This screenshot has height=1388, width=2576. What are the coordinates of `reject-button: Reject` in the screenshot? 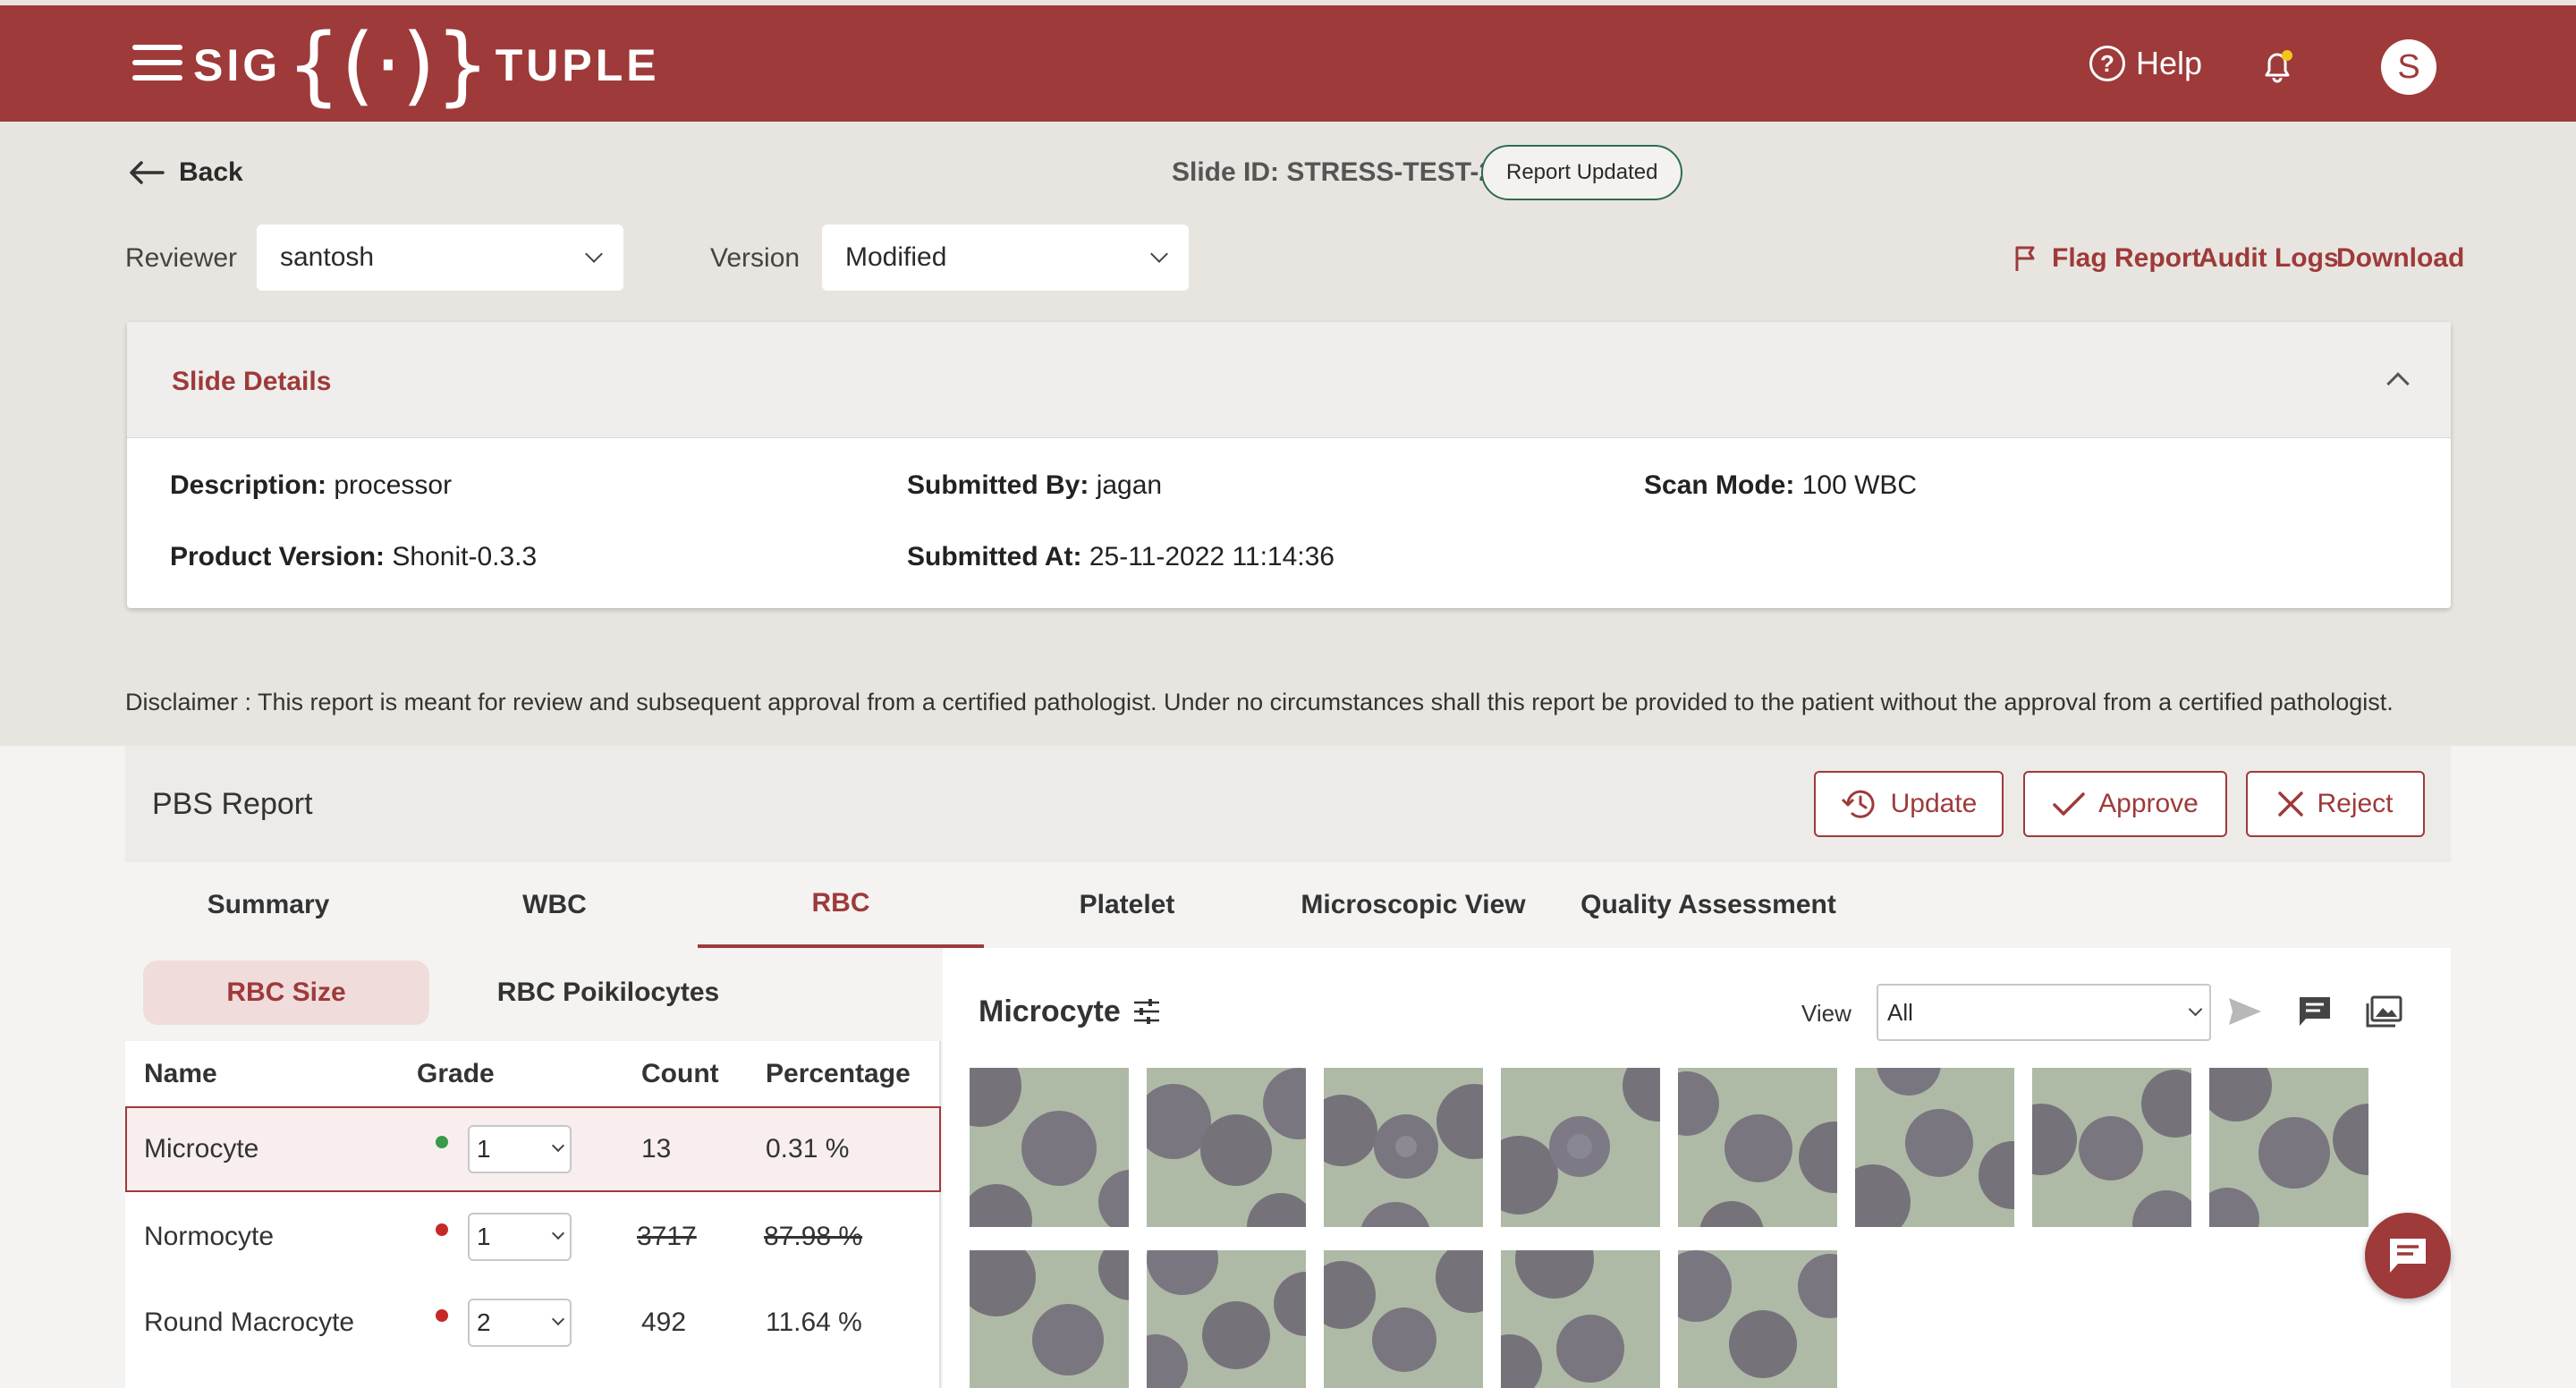 It's located at (2335, 804).